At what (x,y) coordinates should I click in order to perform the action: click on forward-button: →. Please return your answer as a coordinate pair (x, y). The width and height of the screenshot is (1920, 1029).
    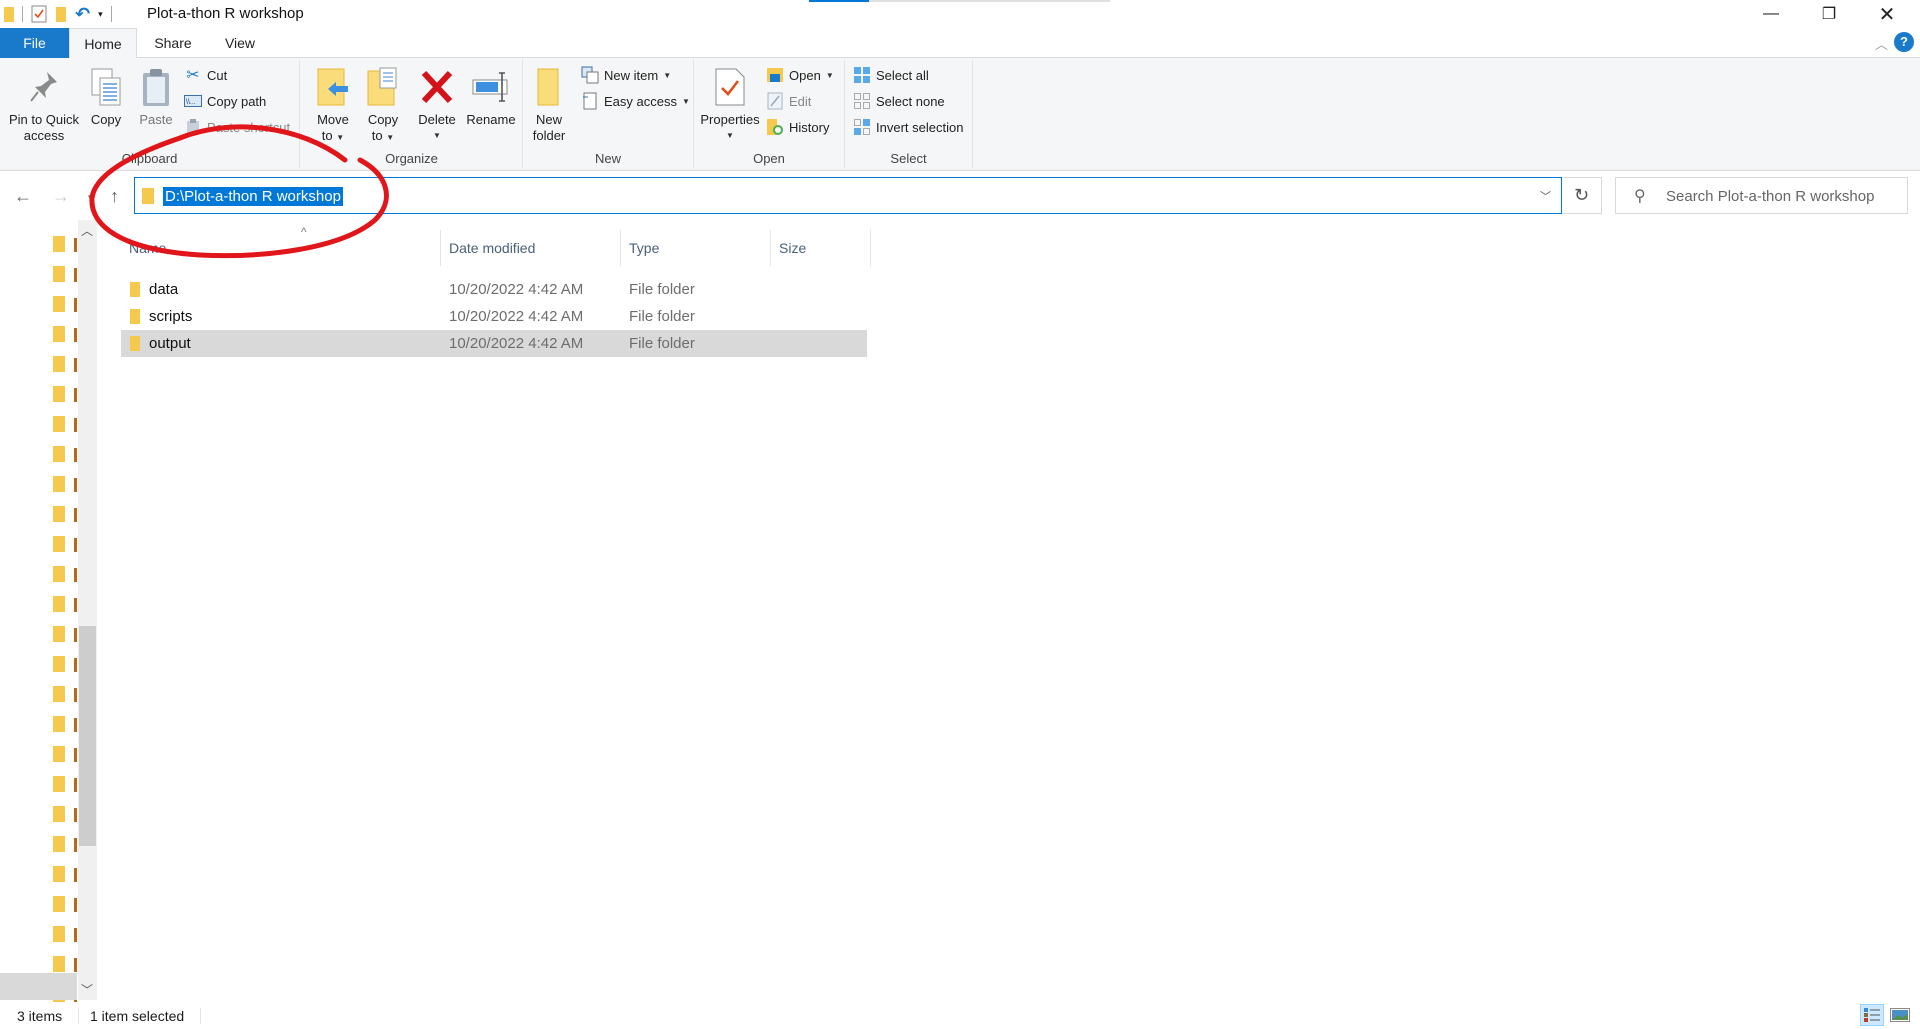
    Looking at the image, I should click on (61, 196).